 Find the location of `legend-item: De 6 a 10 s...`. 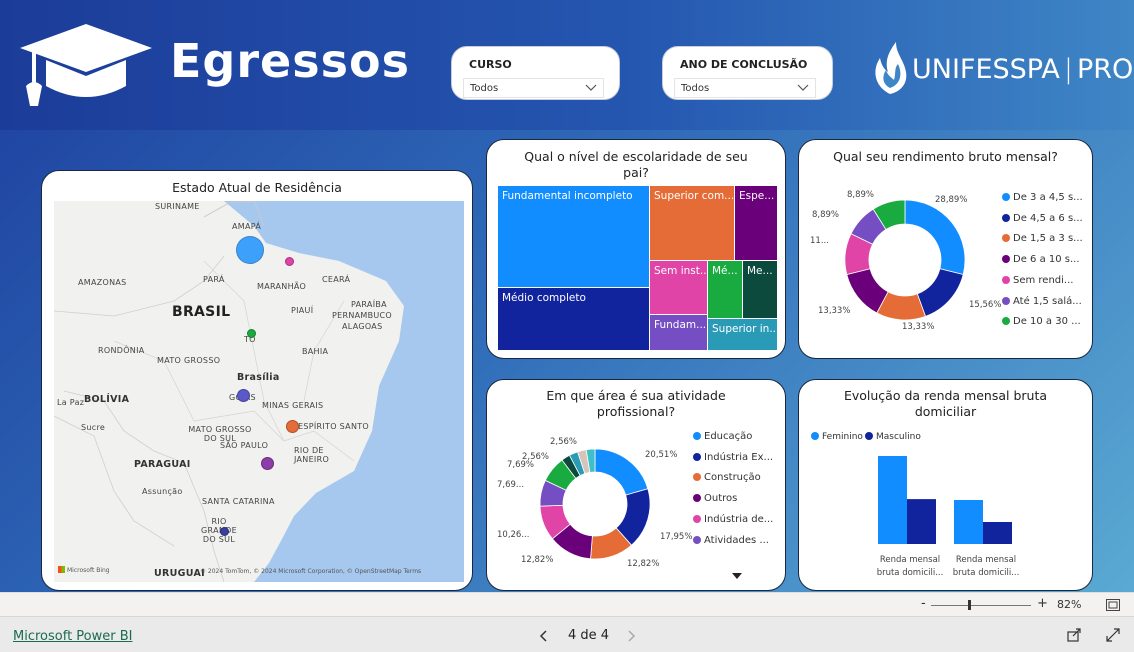

legend-item: De 6 a 10 s... is located at coordinates (1041, 259).